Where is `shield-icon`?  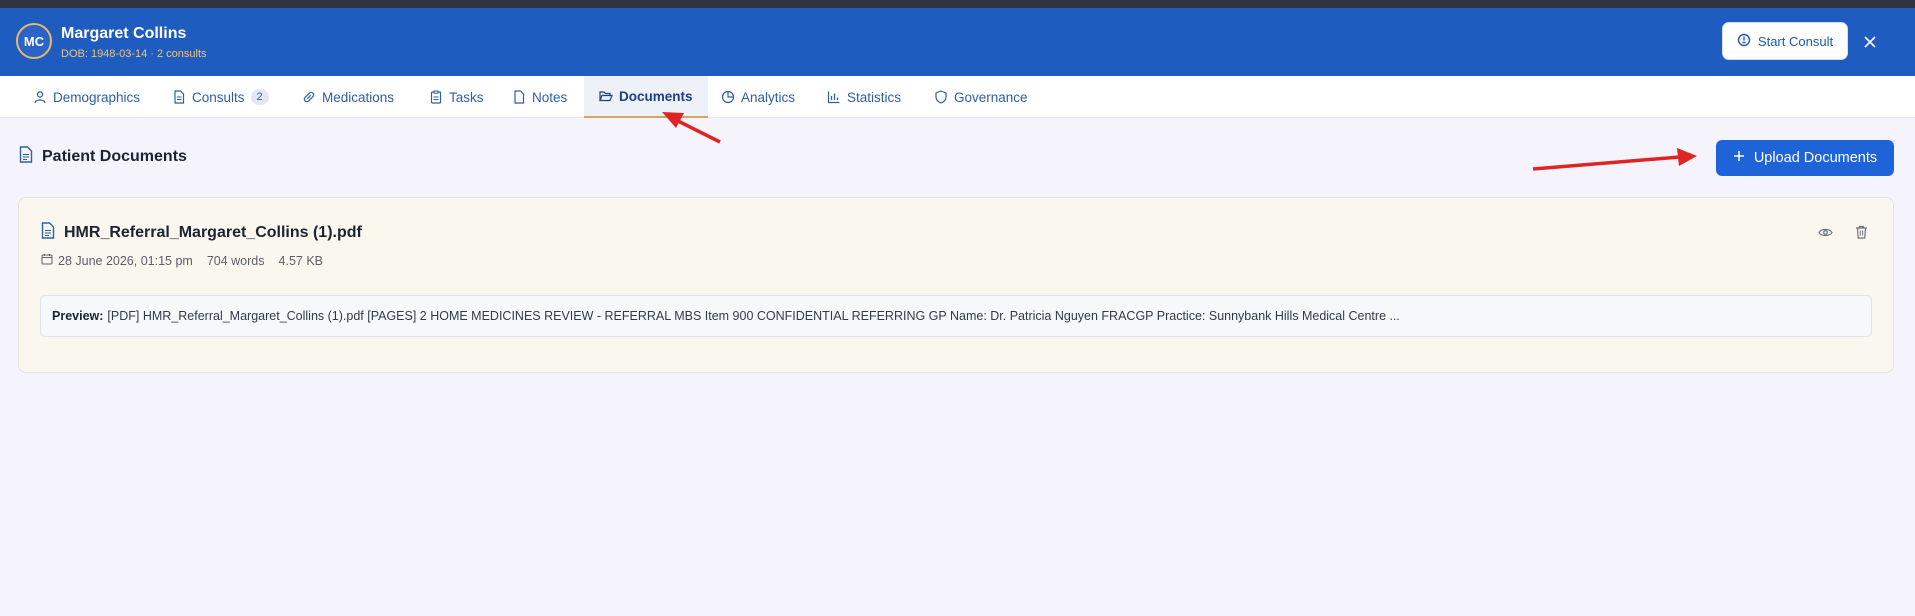
shield-icon is located at coordinates (941, 97).